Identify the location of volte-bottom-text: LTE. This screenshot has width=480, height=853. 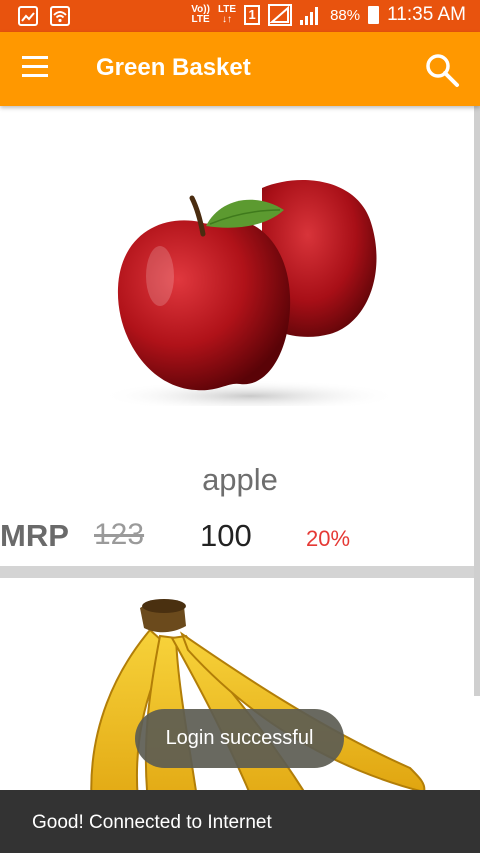
(200, 19).